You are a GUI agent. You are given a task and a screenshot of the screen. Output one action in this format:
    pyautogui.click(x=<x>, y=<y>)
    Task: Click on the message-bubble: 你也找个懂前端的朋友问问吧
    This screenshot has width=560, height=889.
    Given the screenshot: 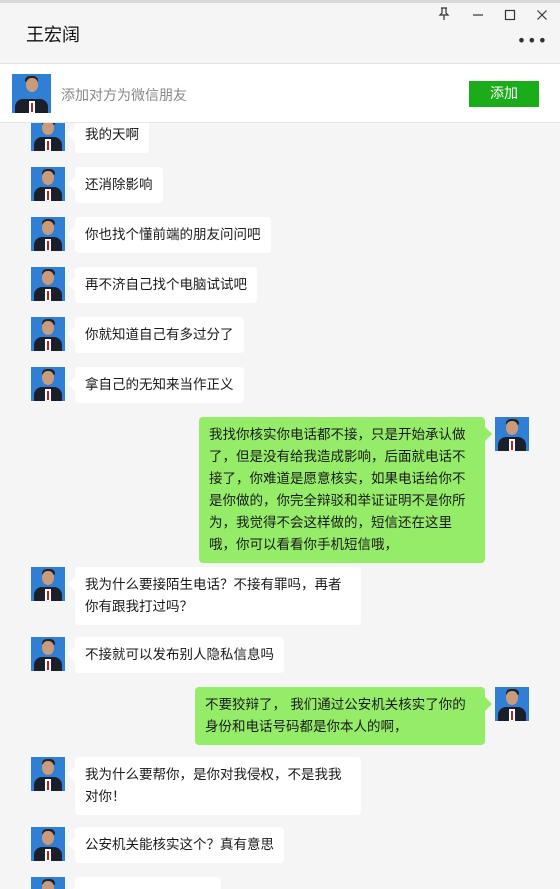 What is the action you would take?
    pyautogui.click(x=173, y=235)
    